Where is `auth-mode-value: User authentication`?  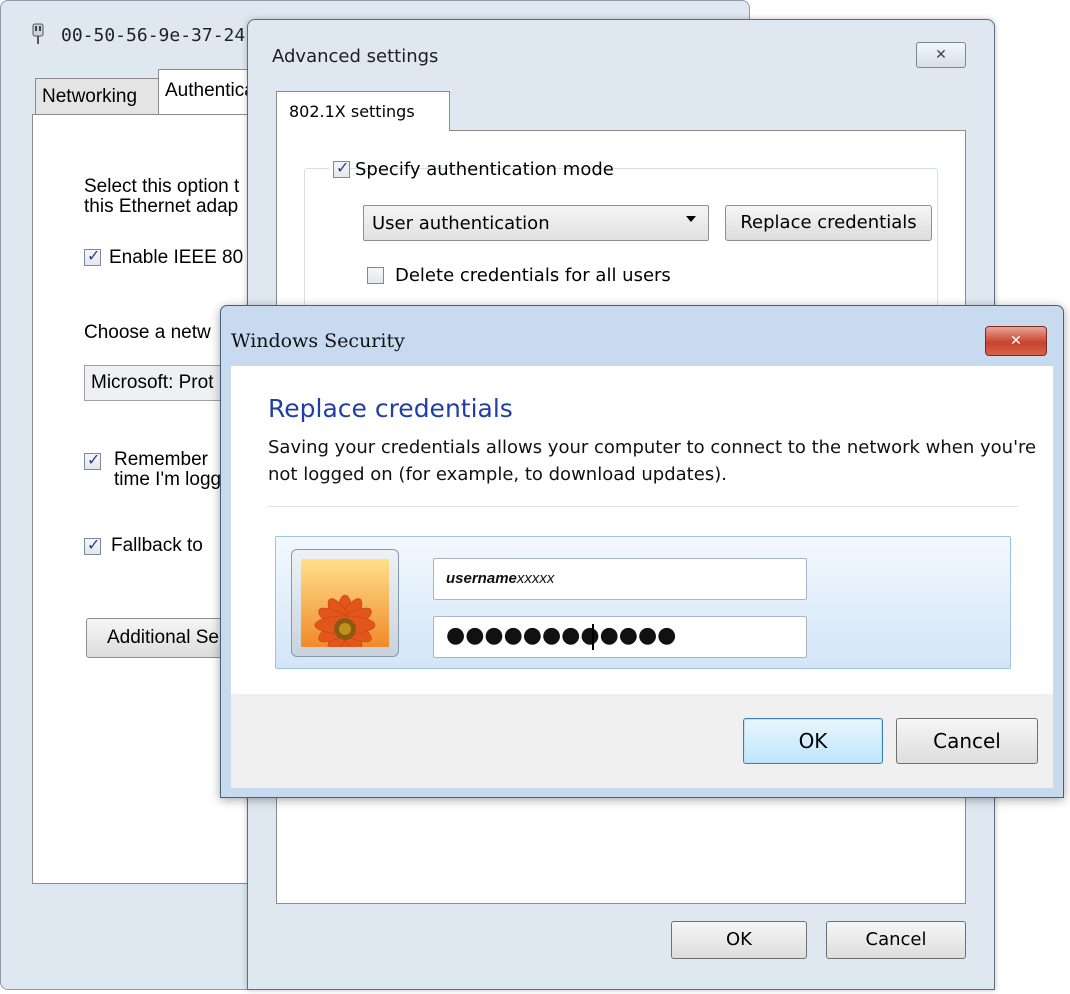
auth-mode-value: User authentication is located at coordinates (461, 223).